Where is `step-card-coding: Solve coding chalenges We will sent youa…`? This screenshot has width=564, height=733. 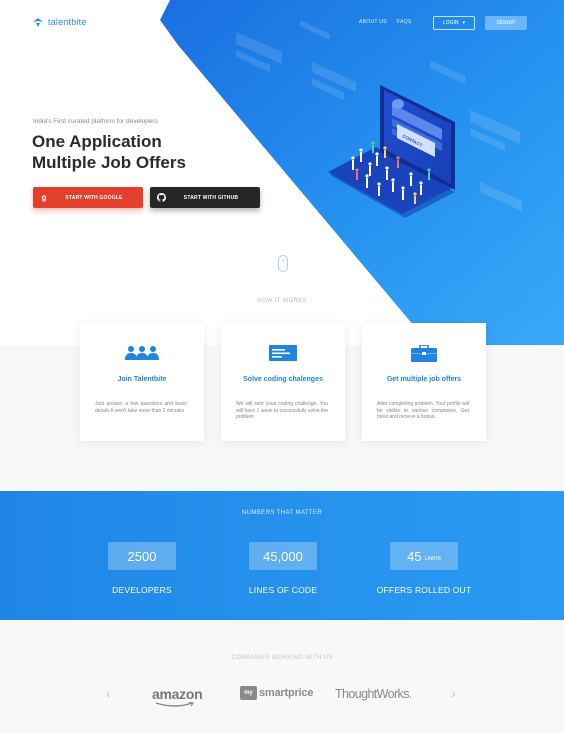
step-card-coding: Solve coding chalenges We will sent youa… is located at coordinates (283, 382).